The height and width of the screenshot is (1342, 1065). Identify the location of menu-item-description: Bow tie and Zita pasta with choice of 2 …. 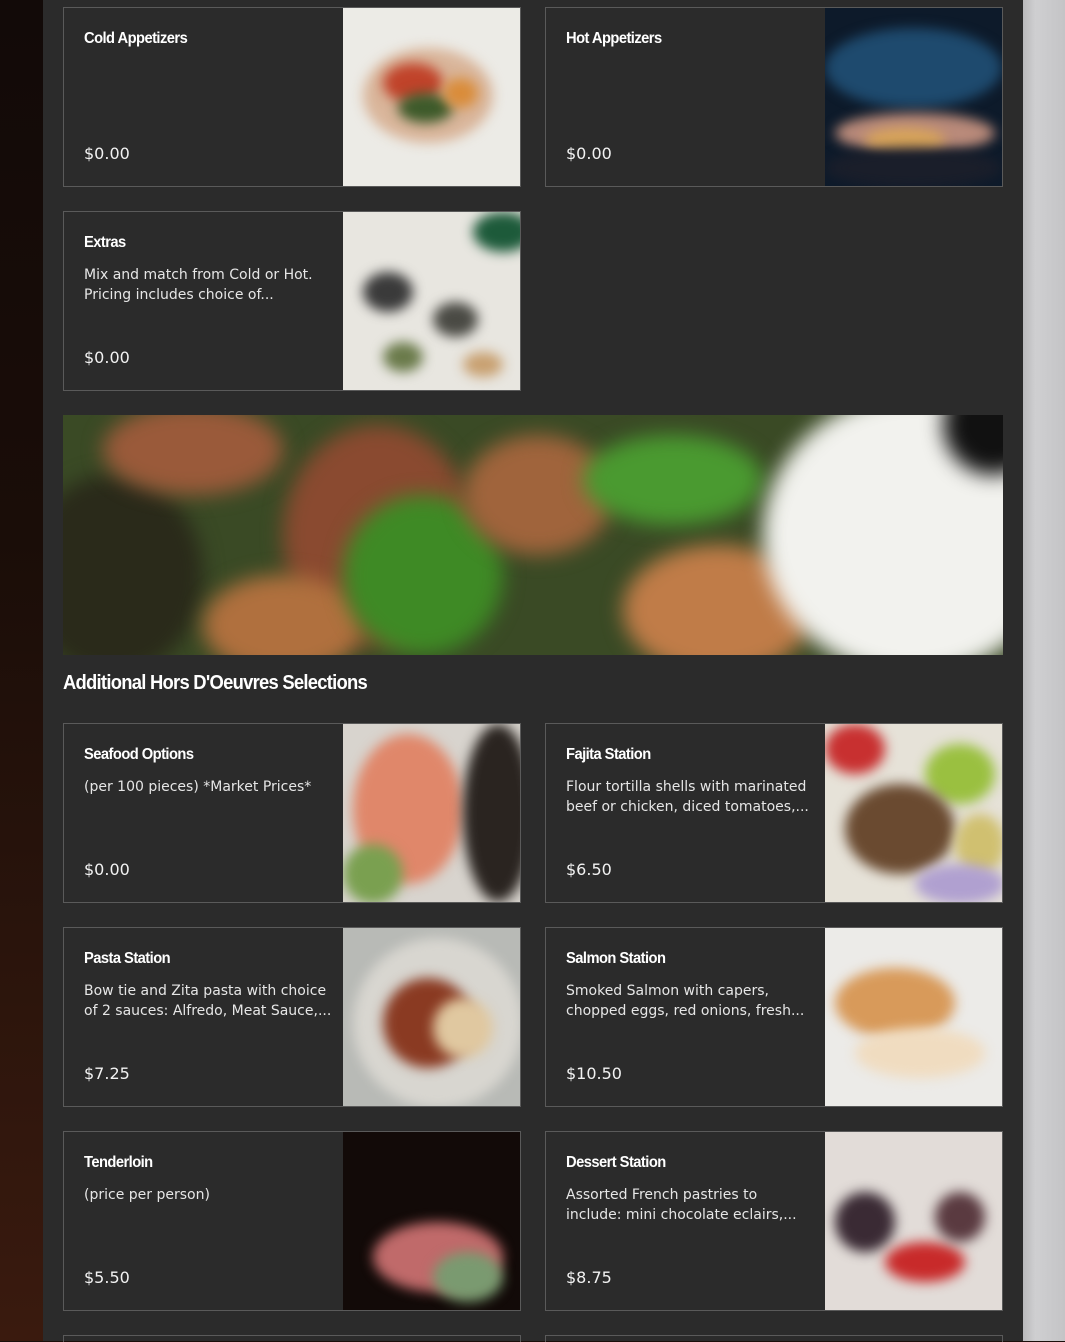
(208, 1001).